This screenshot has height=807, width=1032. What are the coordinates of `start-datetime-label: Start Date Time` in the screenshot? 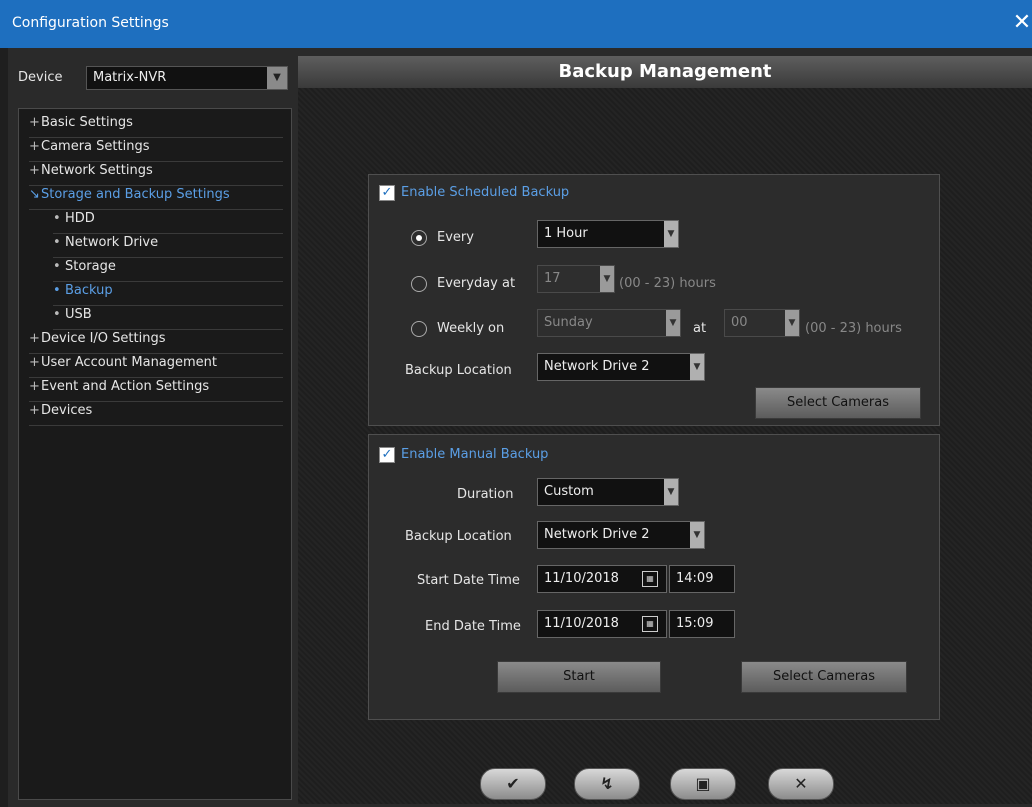 It's located at (468, 580).